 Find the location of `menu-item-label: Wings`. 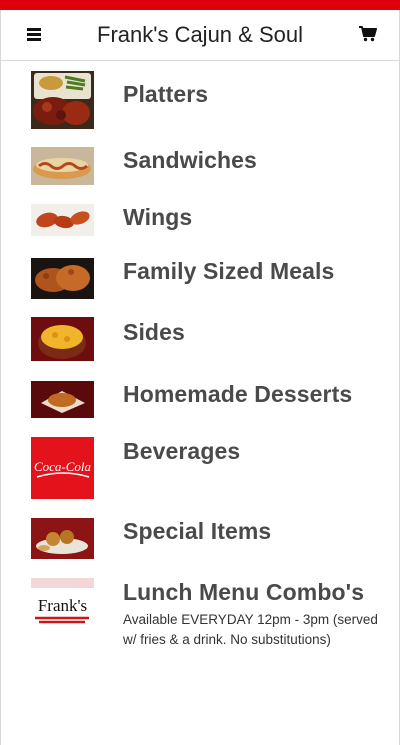

menu-item-label: Wings is located at coordinates (158, 217).